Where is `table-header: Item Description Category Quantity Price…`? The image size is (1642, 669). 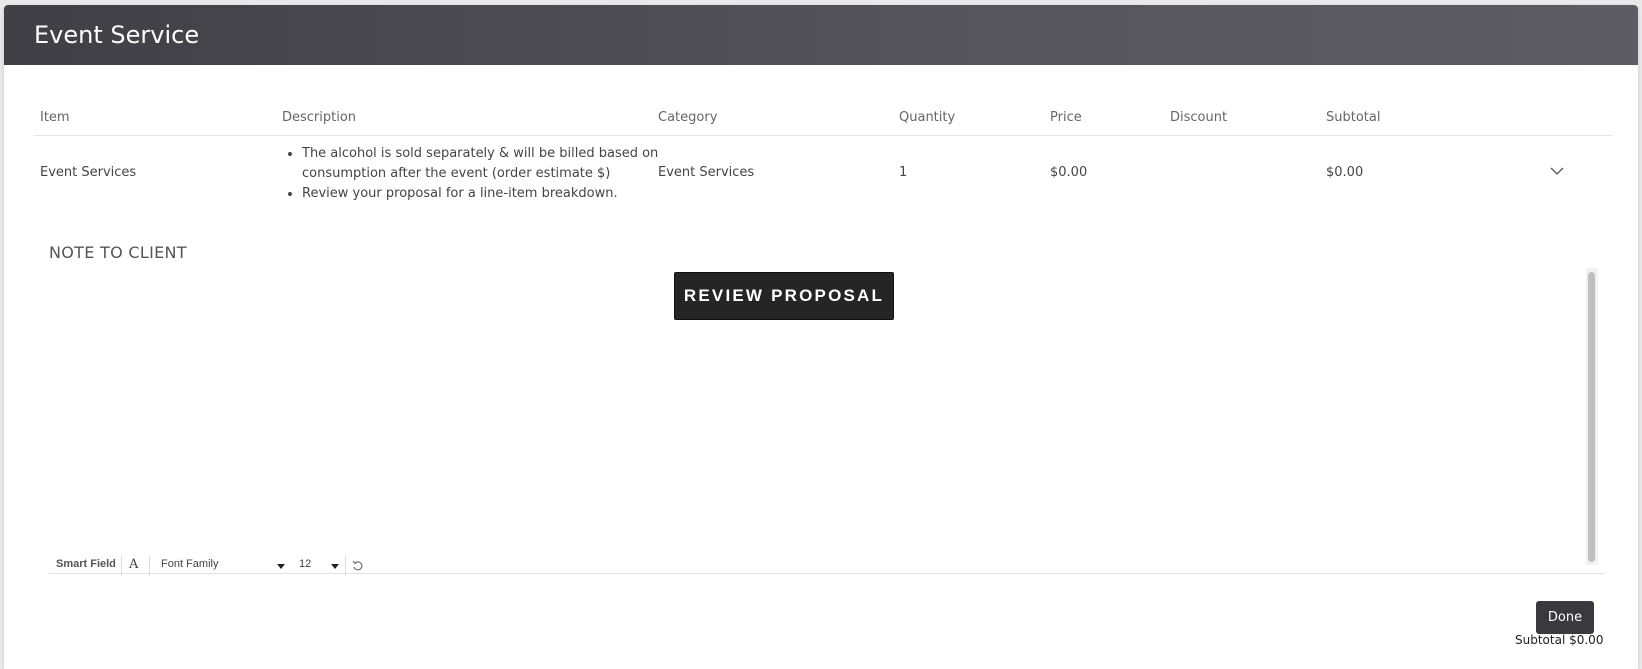 table-header: Item Description Category Quantity Price… is located at coordinates (823, 114).